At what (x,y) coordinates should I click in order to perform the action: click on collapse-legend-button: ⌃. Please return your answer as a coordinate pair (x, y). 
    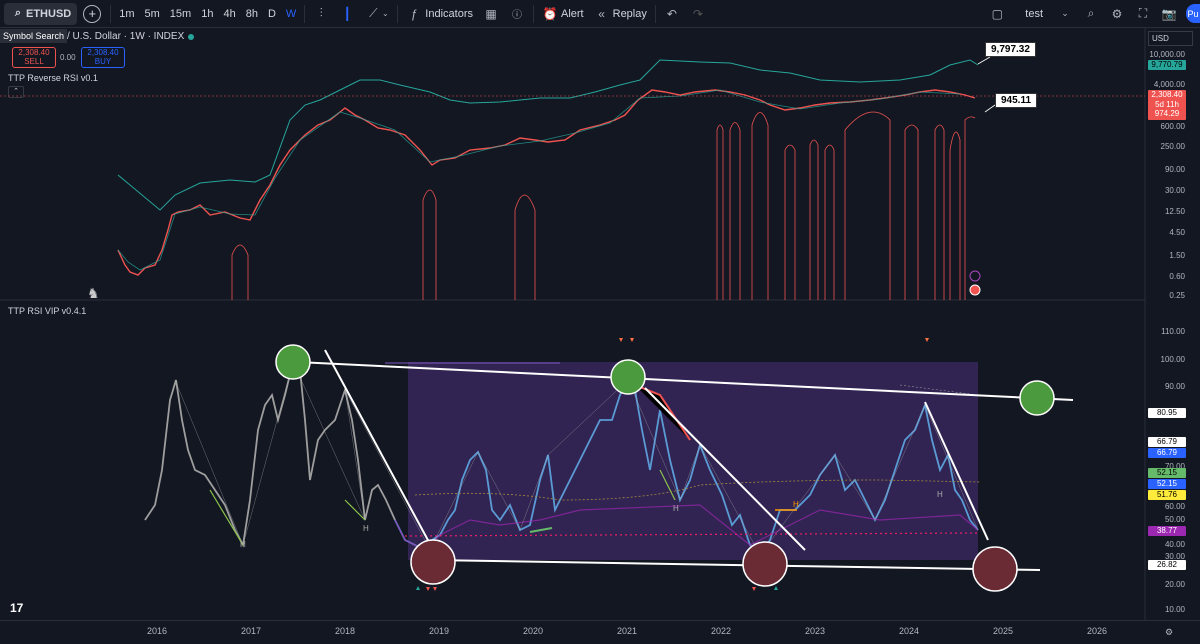
    Looking at the image, I should click on (16, 92).